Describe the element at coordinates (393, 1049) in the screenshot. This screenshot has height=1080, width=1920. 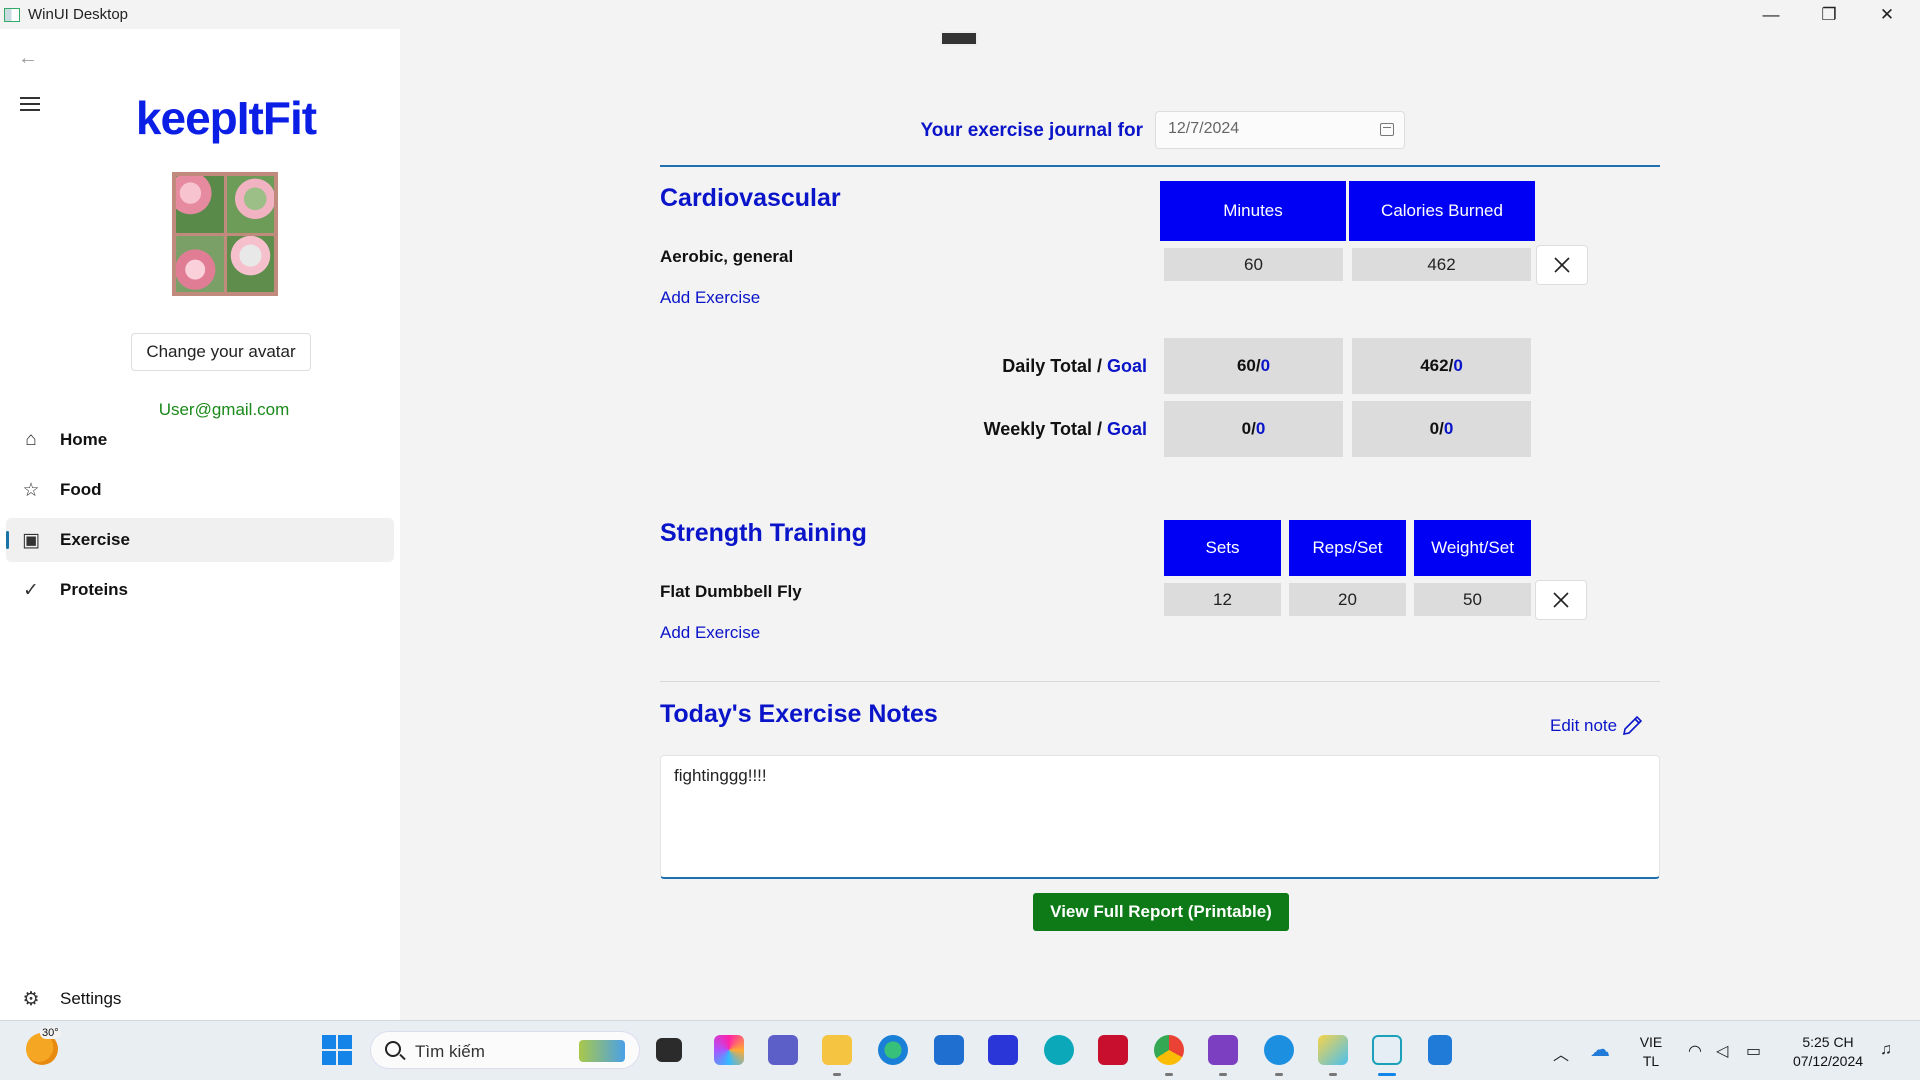
I see `search-icon` at that location.